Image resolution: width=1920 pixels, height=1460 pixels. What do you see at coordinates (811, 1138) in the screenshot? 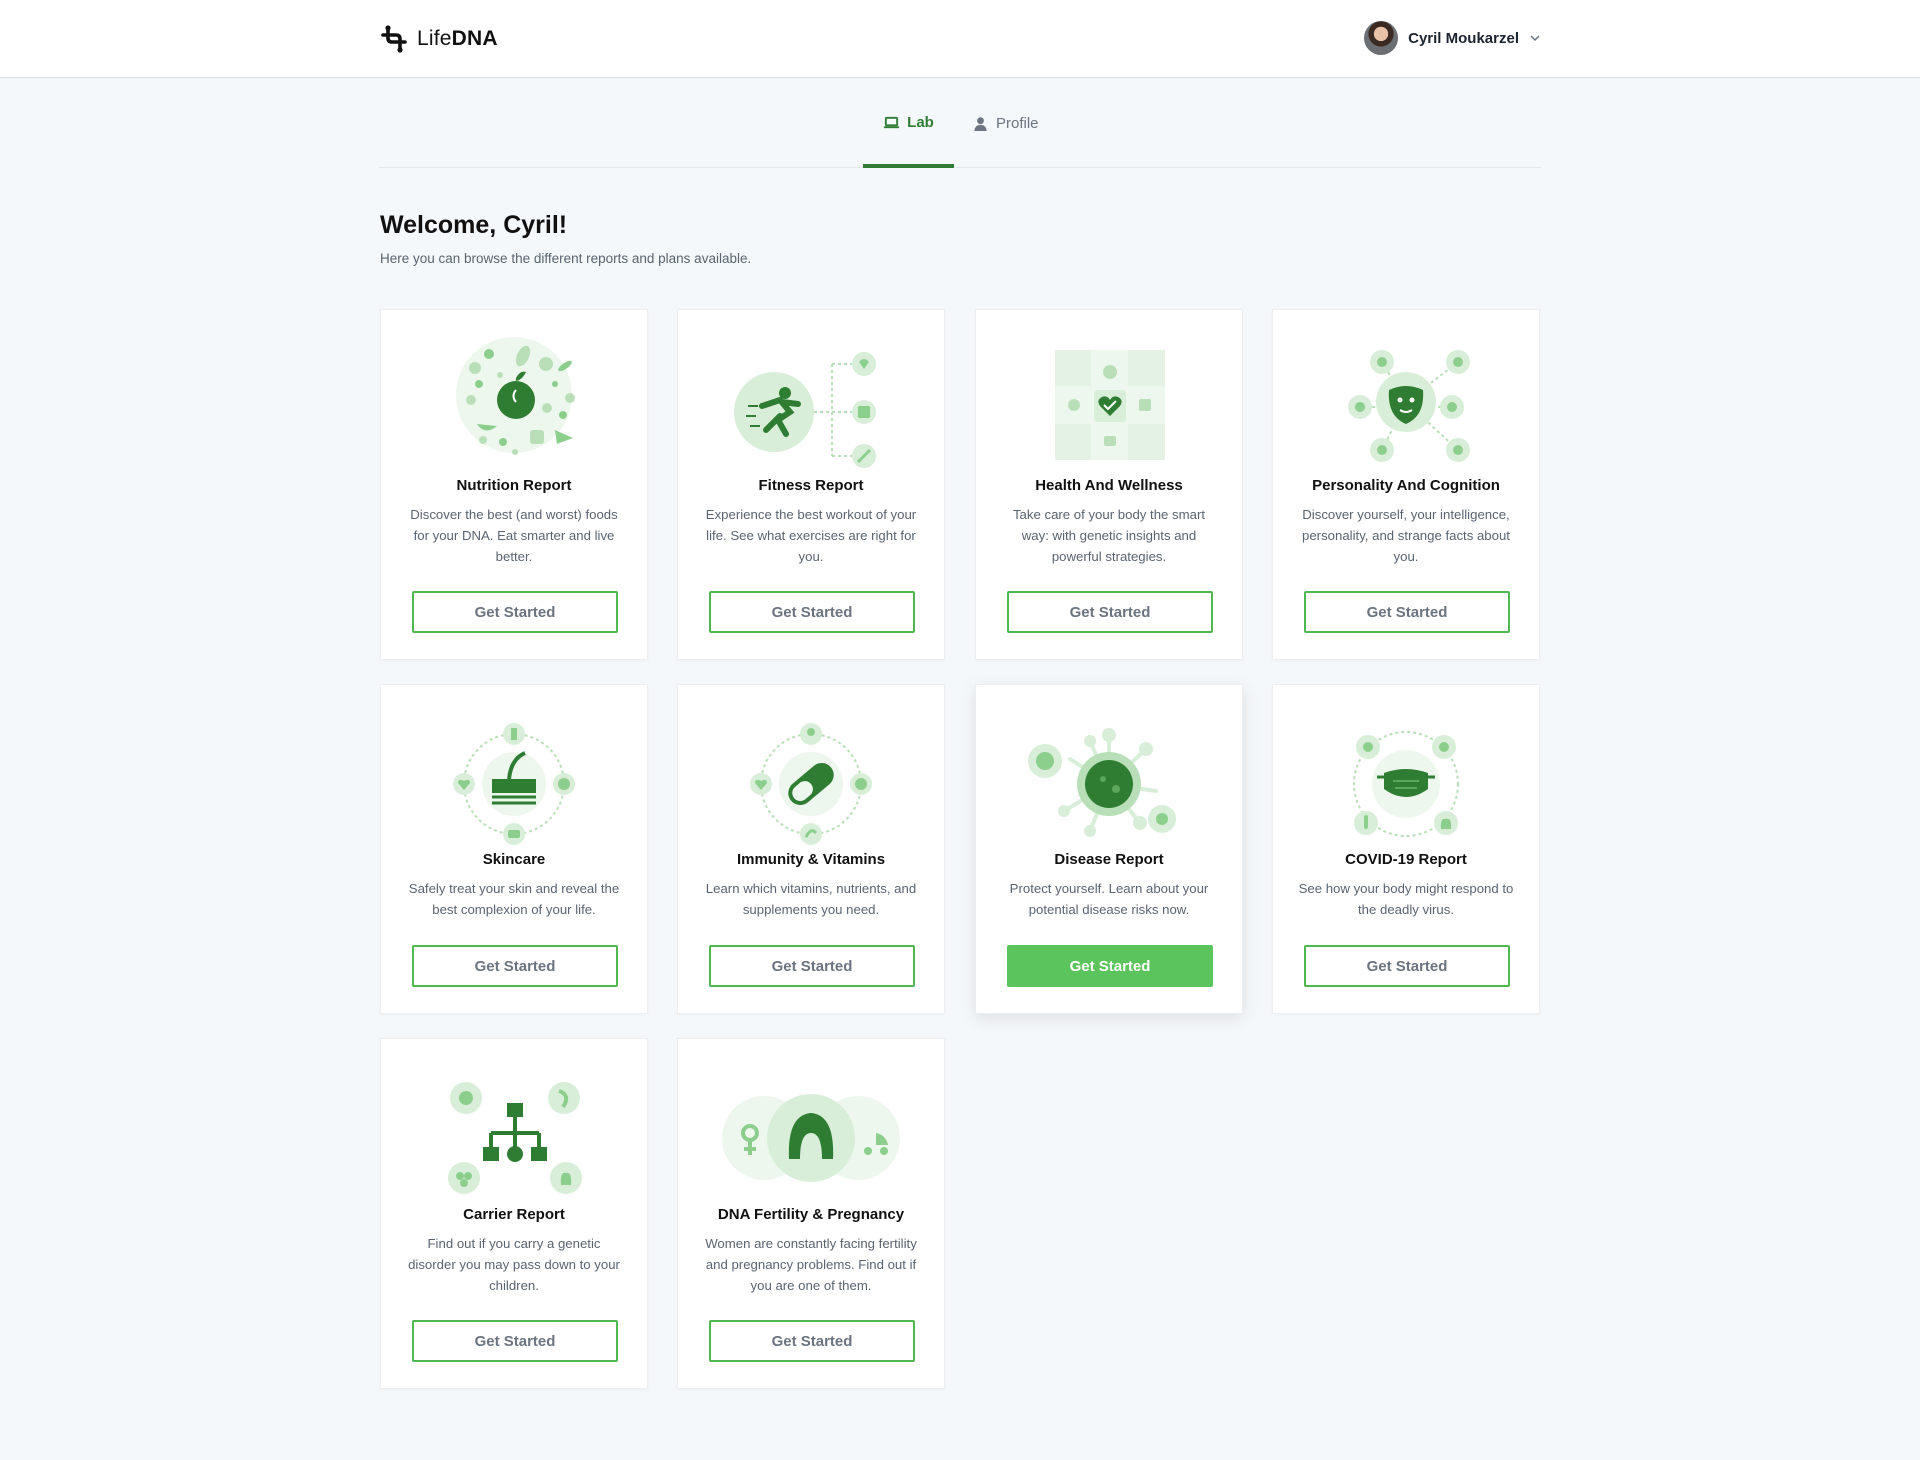
I see `woman-icon` at bounding box center [811, 1138].